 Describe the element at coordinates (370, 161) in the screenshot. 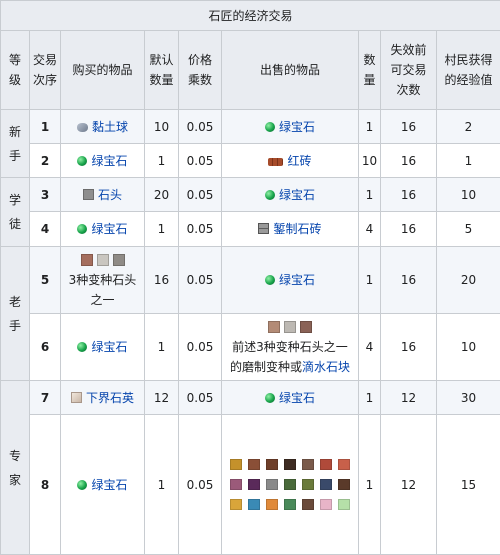

I see `qty: 10` at that location.